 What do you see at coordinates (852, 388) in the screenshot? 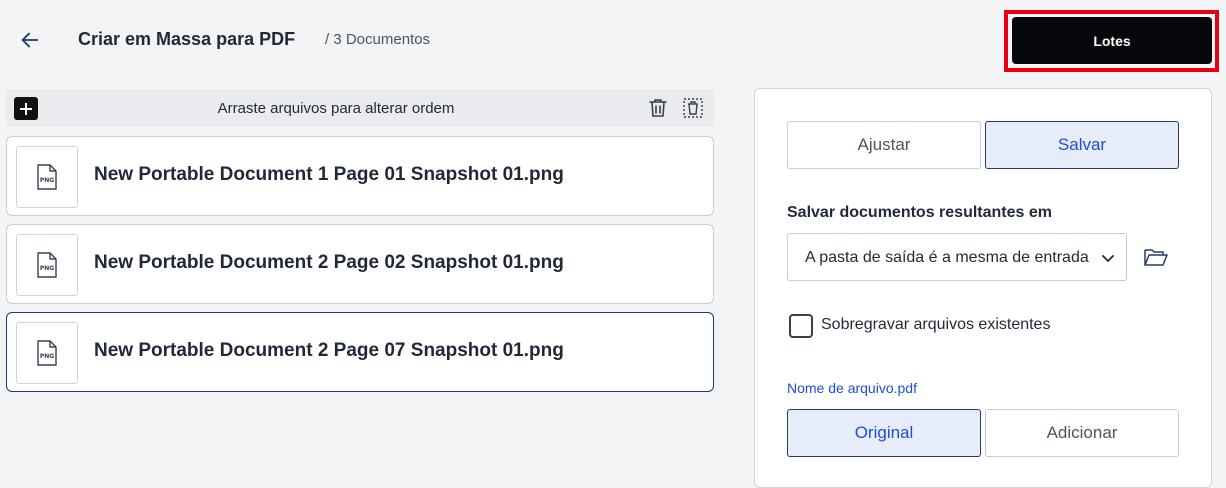
I see `filename-pattern-link: Nome de arquivo.pdf` at bounding box center [852, 388].